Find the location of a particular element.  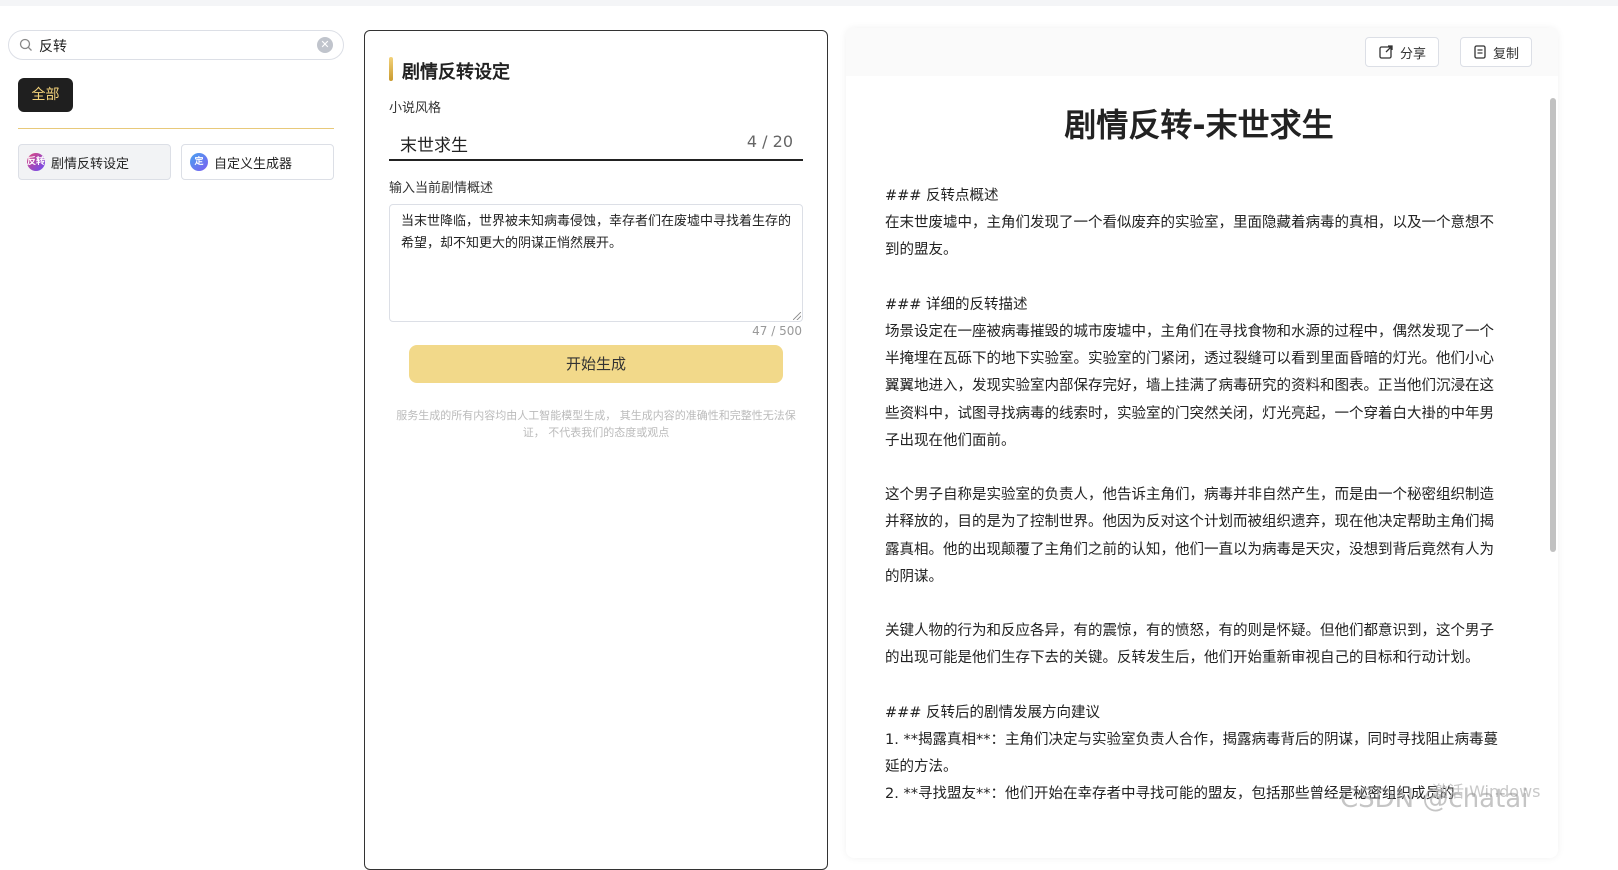

result-title: 剧情反转-末世求生 is located at coordinates (1199, 125).